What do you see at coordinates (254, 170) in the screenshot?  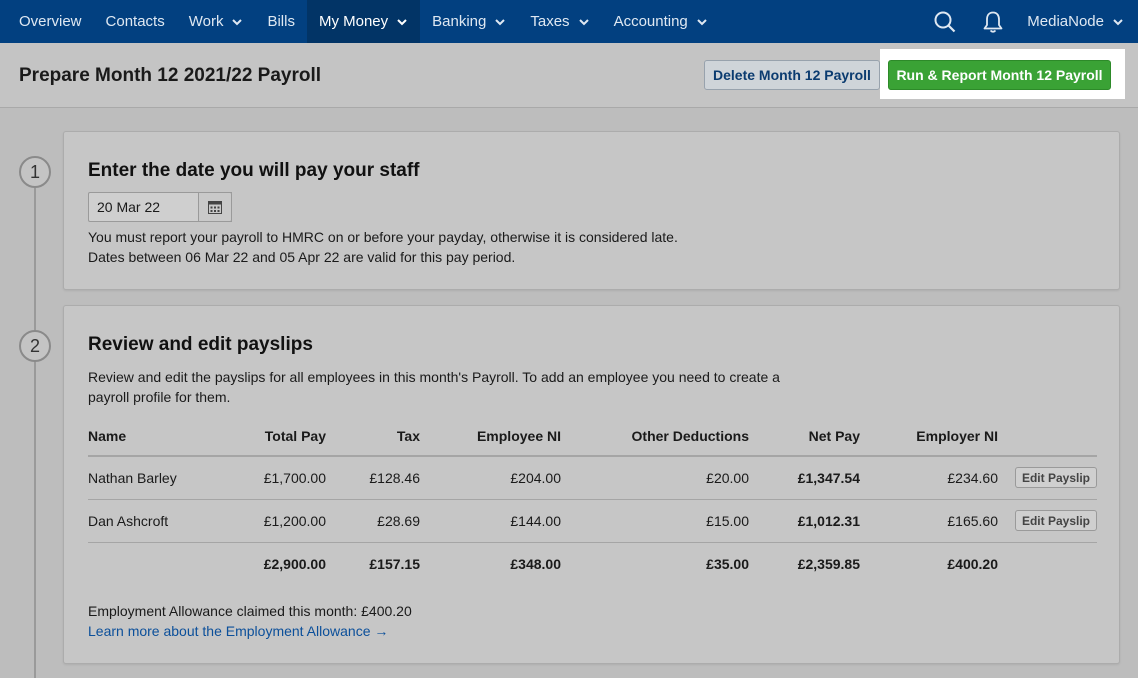 I see `pay-date-title: Enter the date you will pay your staff` at bounding box center [254, 170].